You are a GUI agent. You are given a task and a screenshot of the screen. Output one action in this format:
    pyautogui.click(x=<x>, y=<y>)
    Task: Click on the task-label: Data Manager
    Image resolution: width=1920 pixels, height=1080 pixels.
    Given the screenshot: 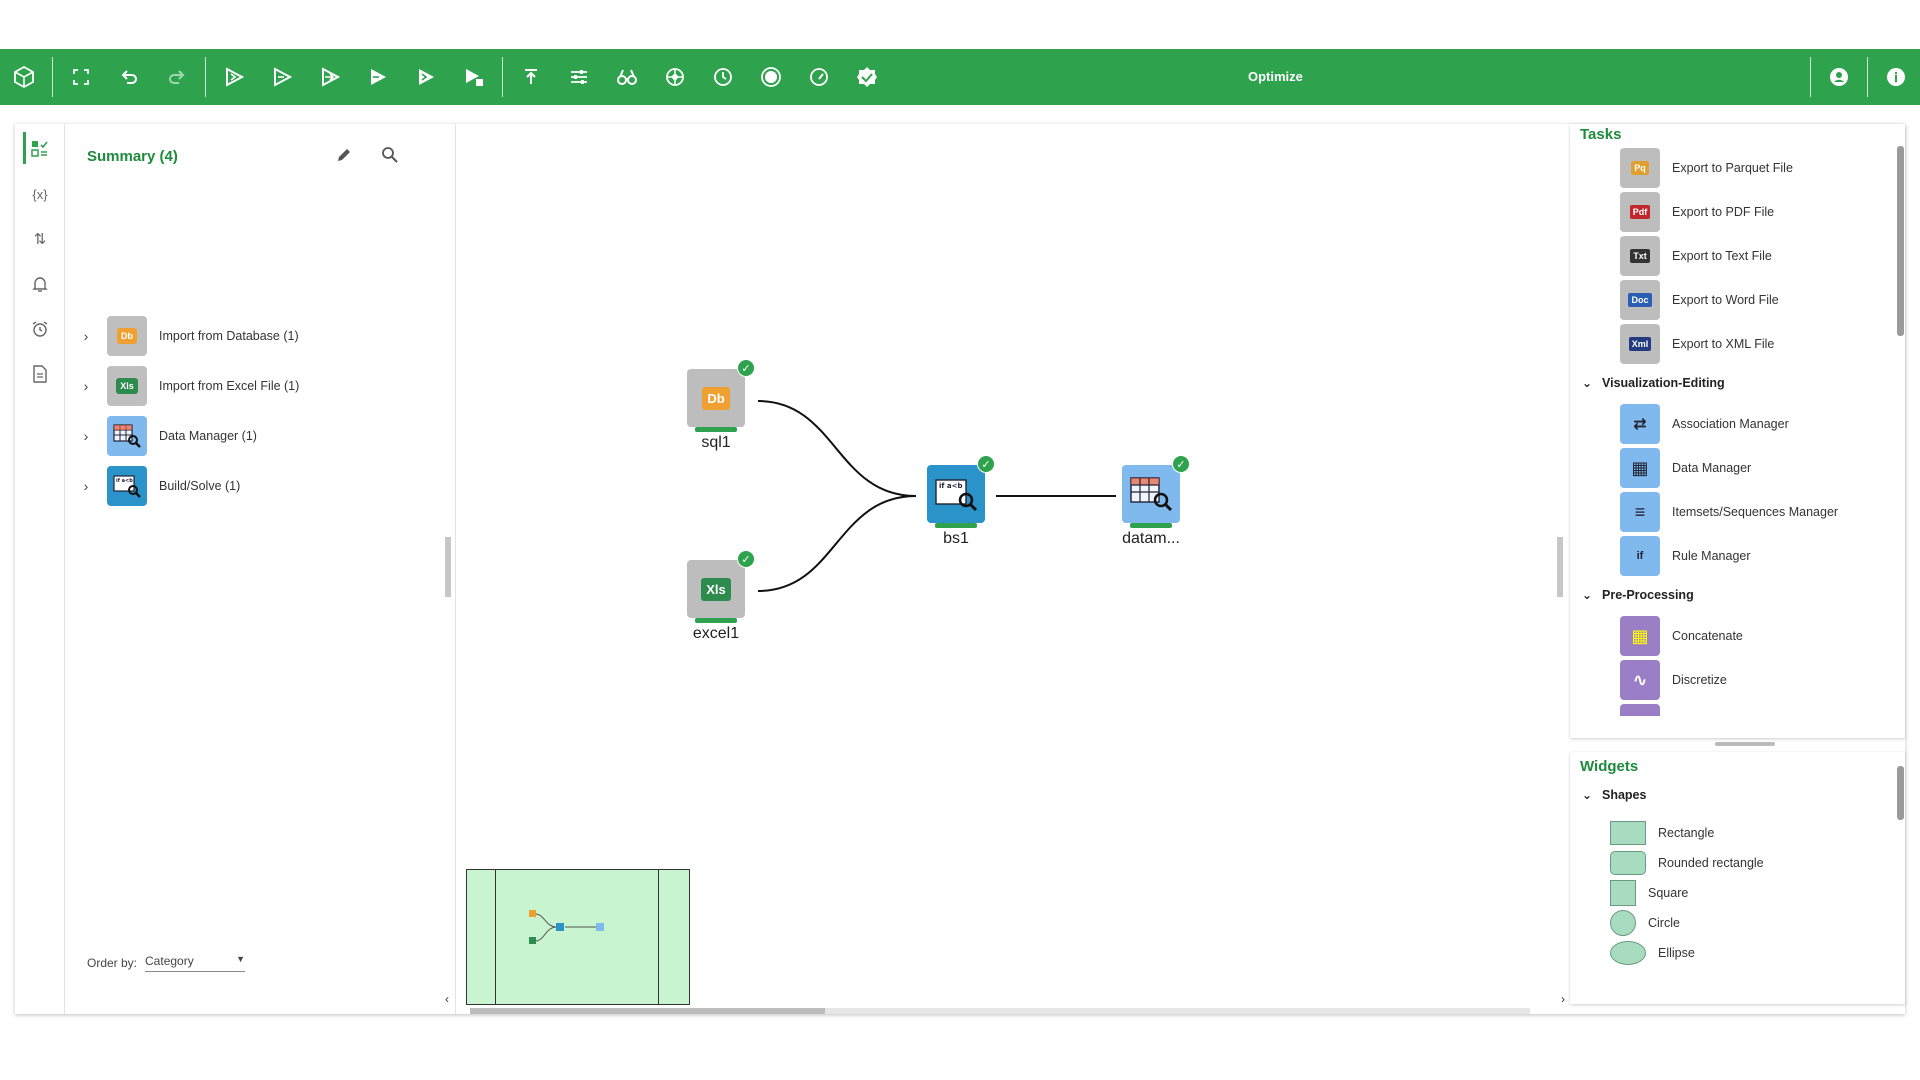 What is the action you would take?
    pyautogui.click(x=1712, y=468)
    